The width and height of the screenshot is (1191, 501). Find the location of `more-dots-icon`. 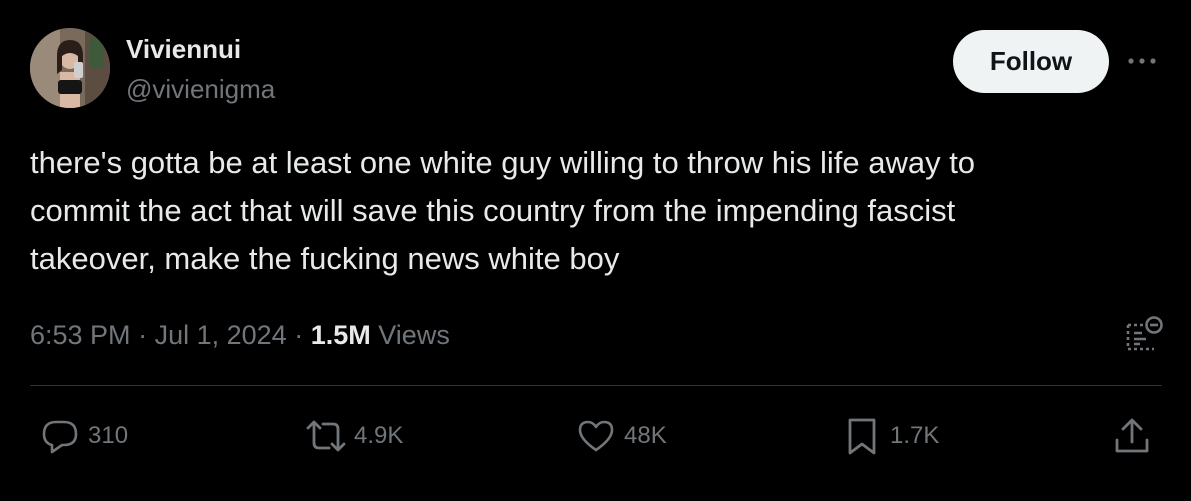

more-dots-icon is located at coordinates (1142, 61).